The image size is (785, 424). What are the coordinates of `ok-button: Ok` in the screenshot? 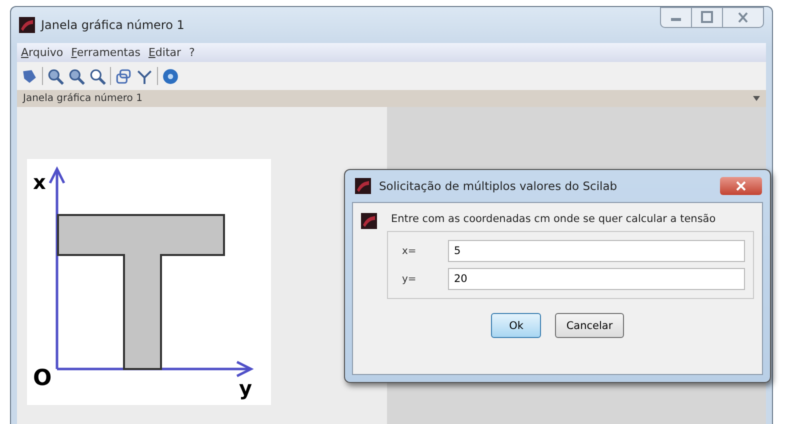 It's located at (516, 325).